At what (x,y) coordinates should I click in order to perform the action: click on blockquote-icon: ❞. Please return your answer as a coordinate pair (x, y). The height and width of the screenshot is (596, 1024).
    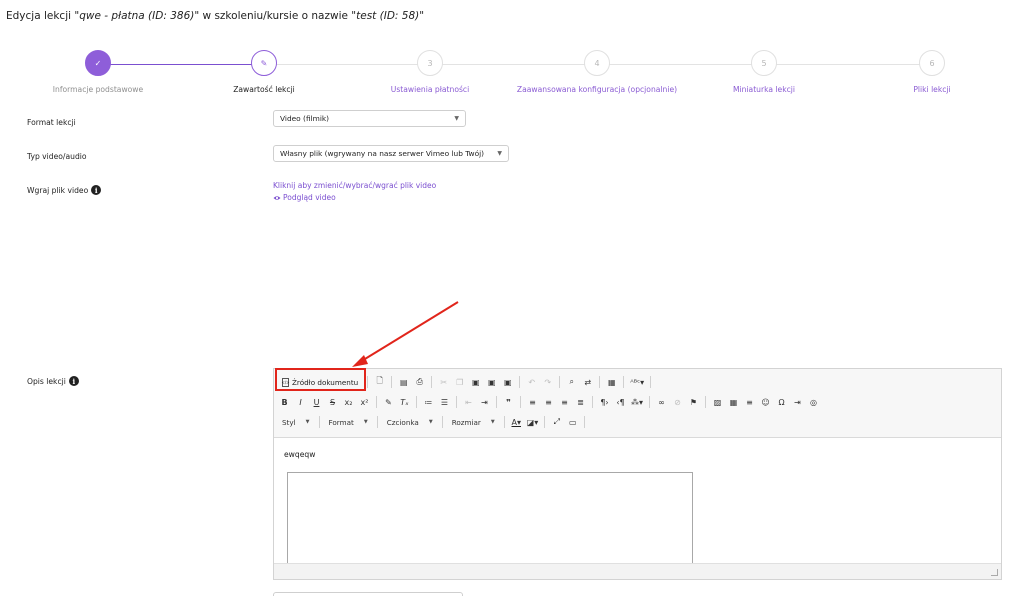
    Looking at the image, I should click on (508, 402).